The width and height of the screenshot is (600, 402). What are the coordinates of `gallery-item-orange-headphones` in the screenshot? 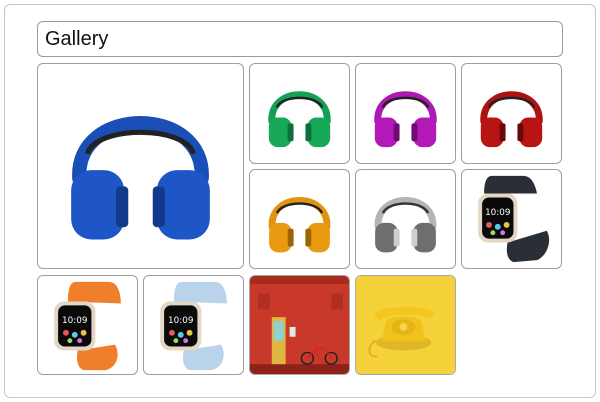 It's located at (299, 219).